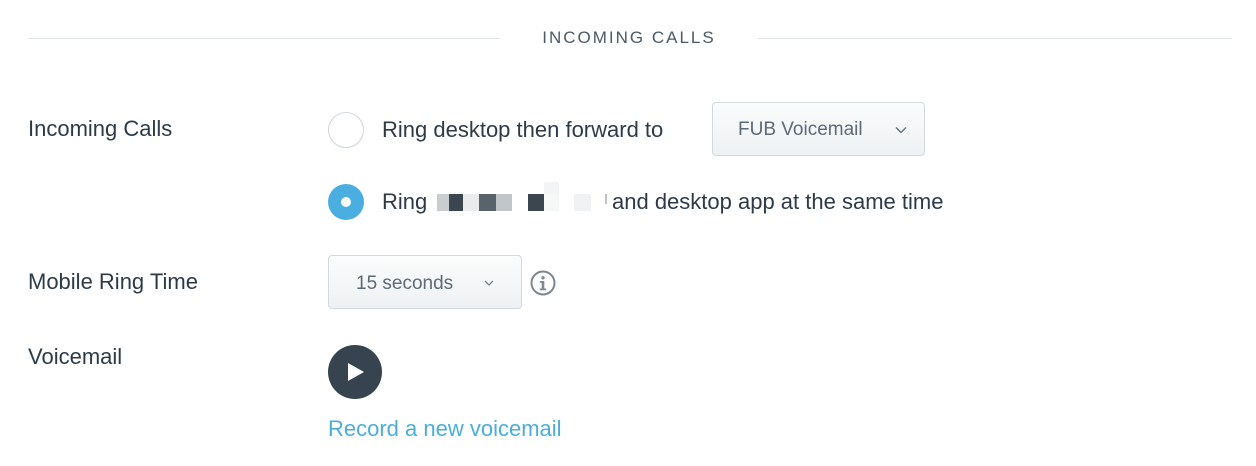 This screenshot has height=466, width=1256. I want to click on play-voicemail-button, so click(355, 372).